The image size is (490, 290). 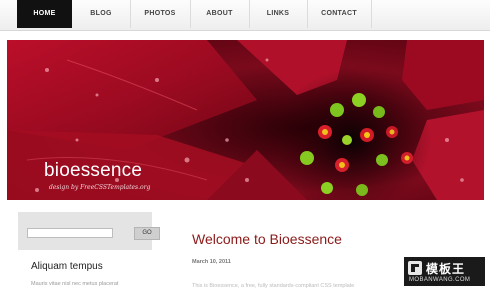 What do you see at coordinates (101, 14) in the screenshot?
I see `nav-item-blog: BLOG` at bounding box center [101, 14].